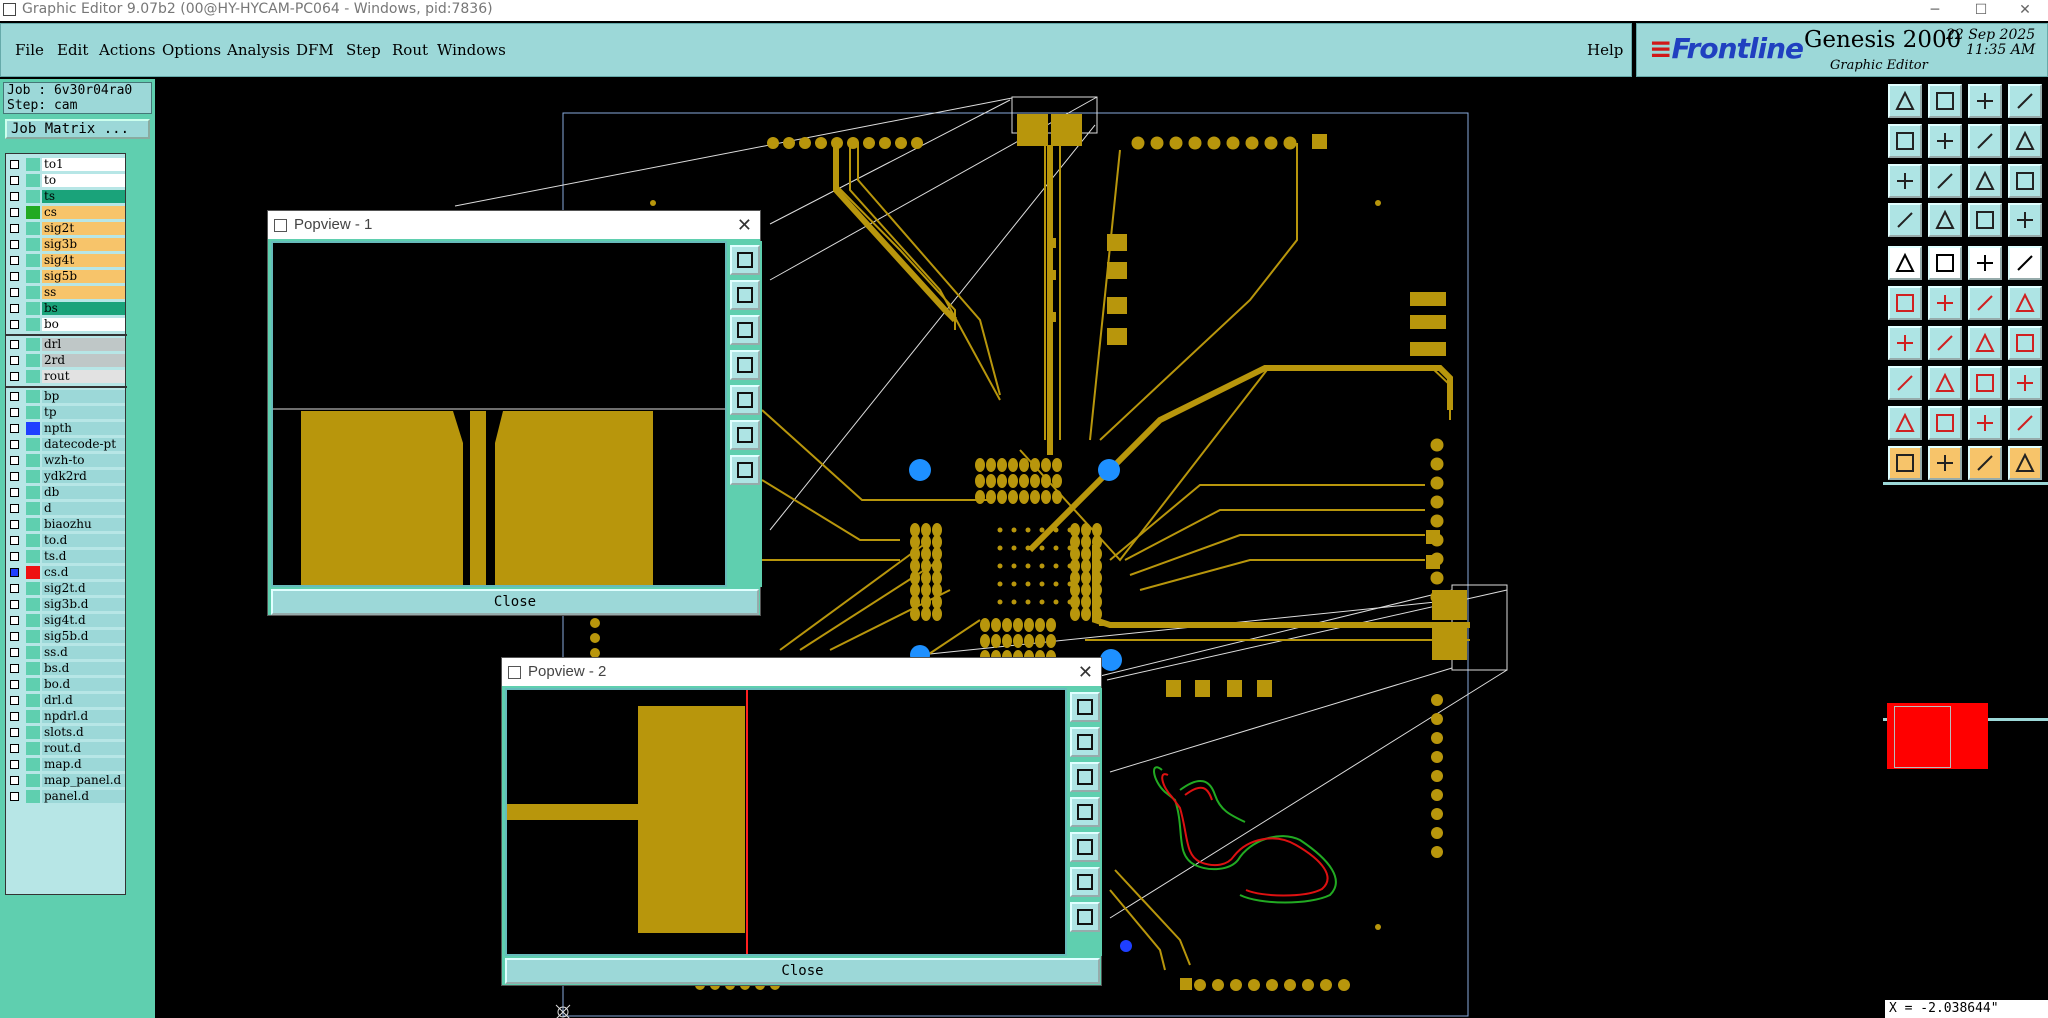 The height and width of the screenshot is (1018, 2048). Describe the element at coordinates (2025, 141) in the screenshot. I see `snap-tool-button` at that location.